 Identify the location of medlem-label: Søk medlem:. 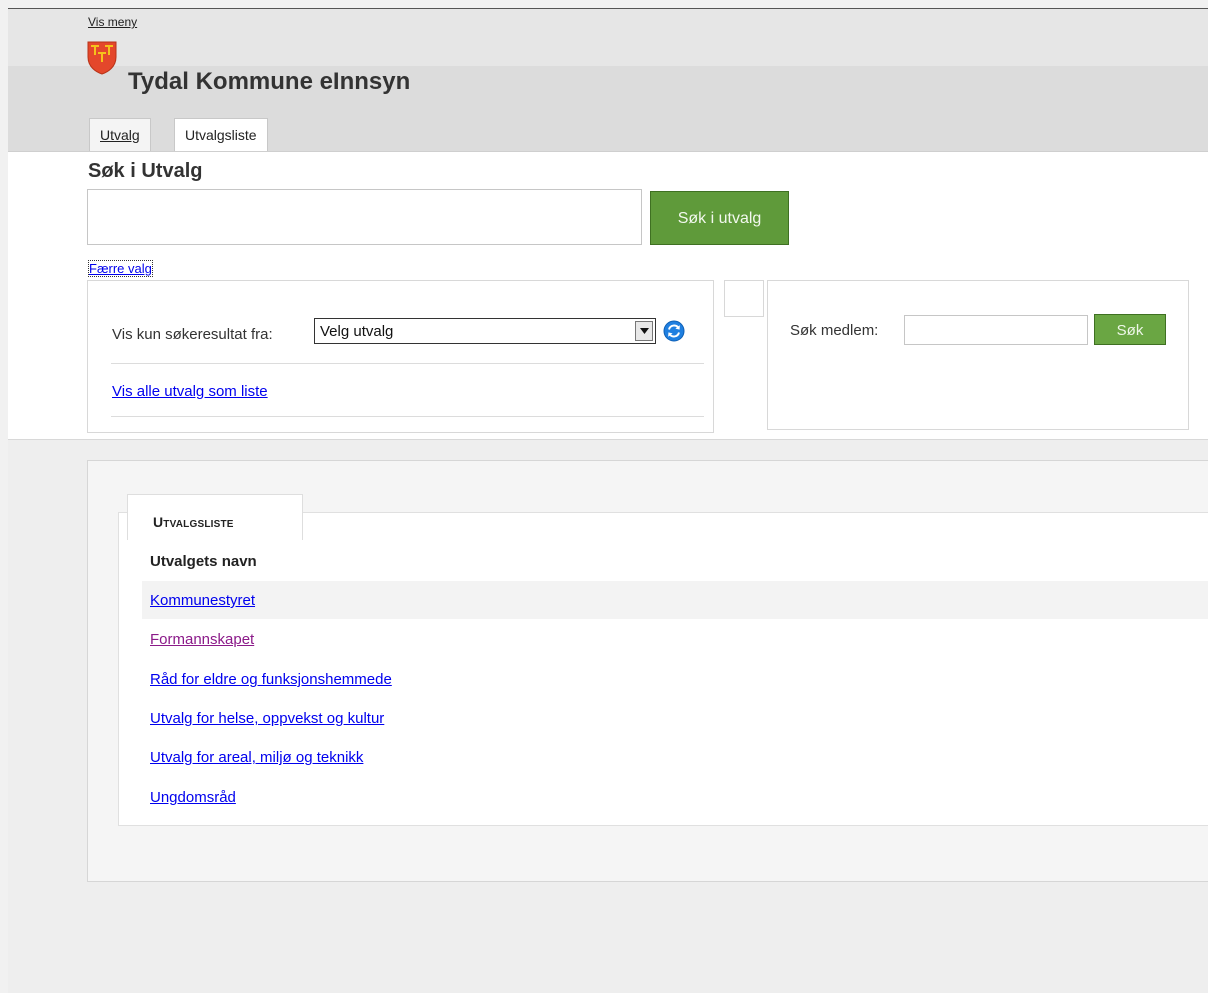
(834, 330).